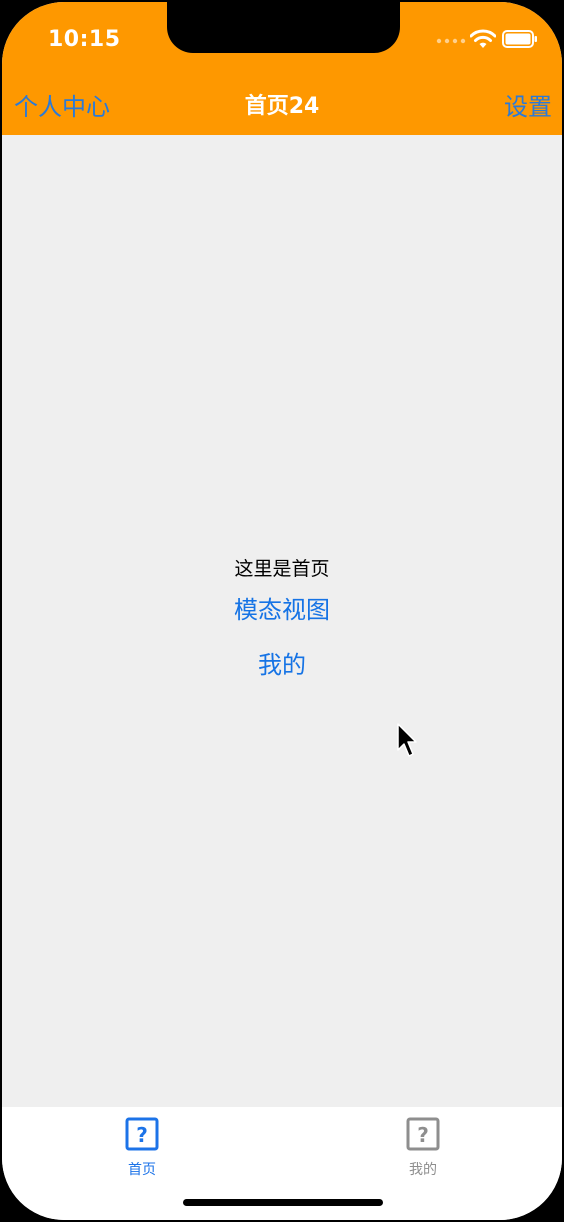 This screenshot has width=564, height=1222. I want to click on tab-home-label: 首页, so click(142, 1170).